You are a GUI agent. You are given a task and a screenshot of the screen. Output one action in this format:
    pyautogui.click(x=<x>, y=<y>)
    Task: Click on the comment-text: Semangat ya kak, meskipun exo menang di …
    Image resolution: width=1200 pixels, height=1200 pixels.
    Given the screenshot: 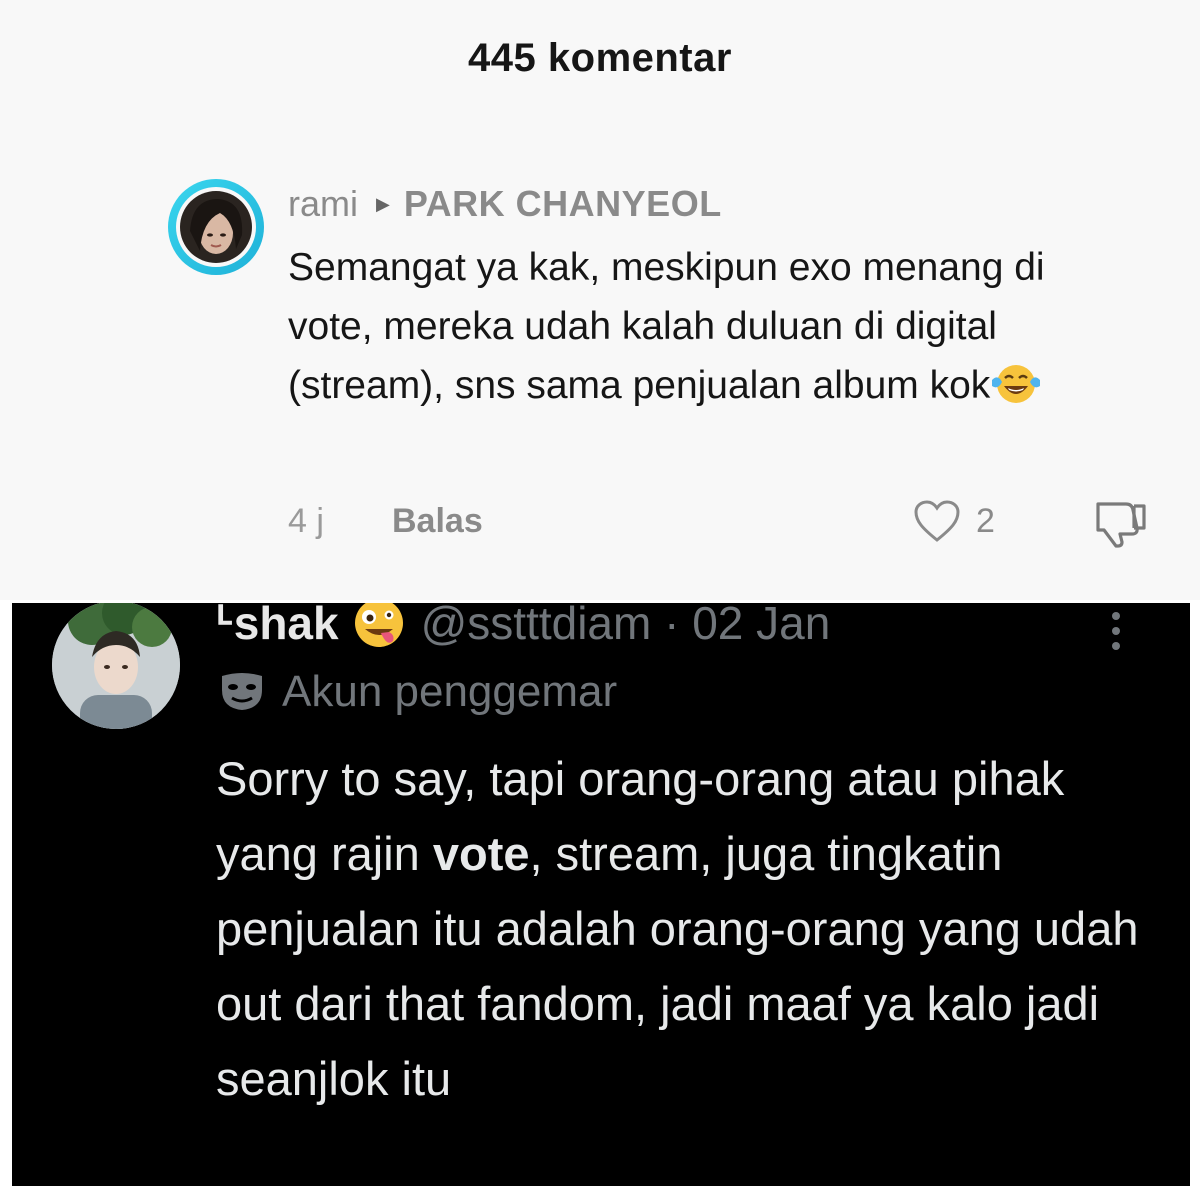 What is the action you would take?
    pyautogui.click(x=698, y=326)
    